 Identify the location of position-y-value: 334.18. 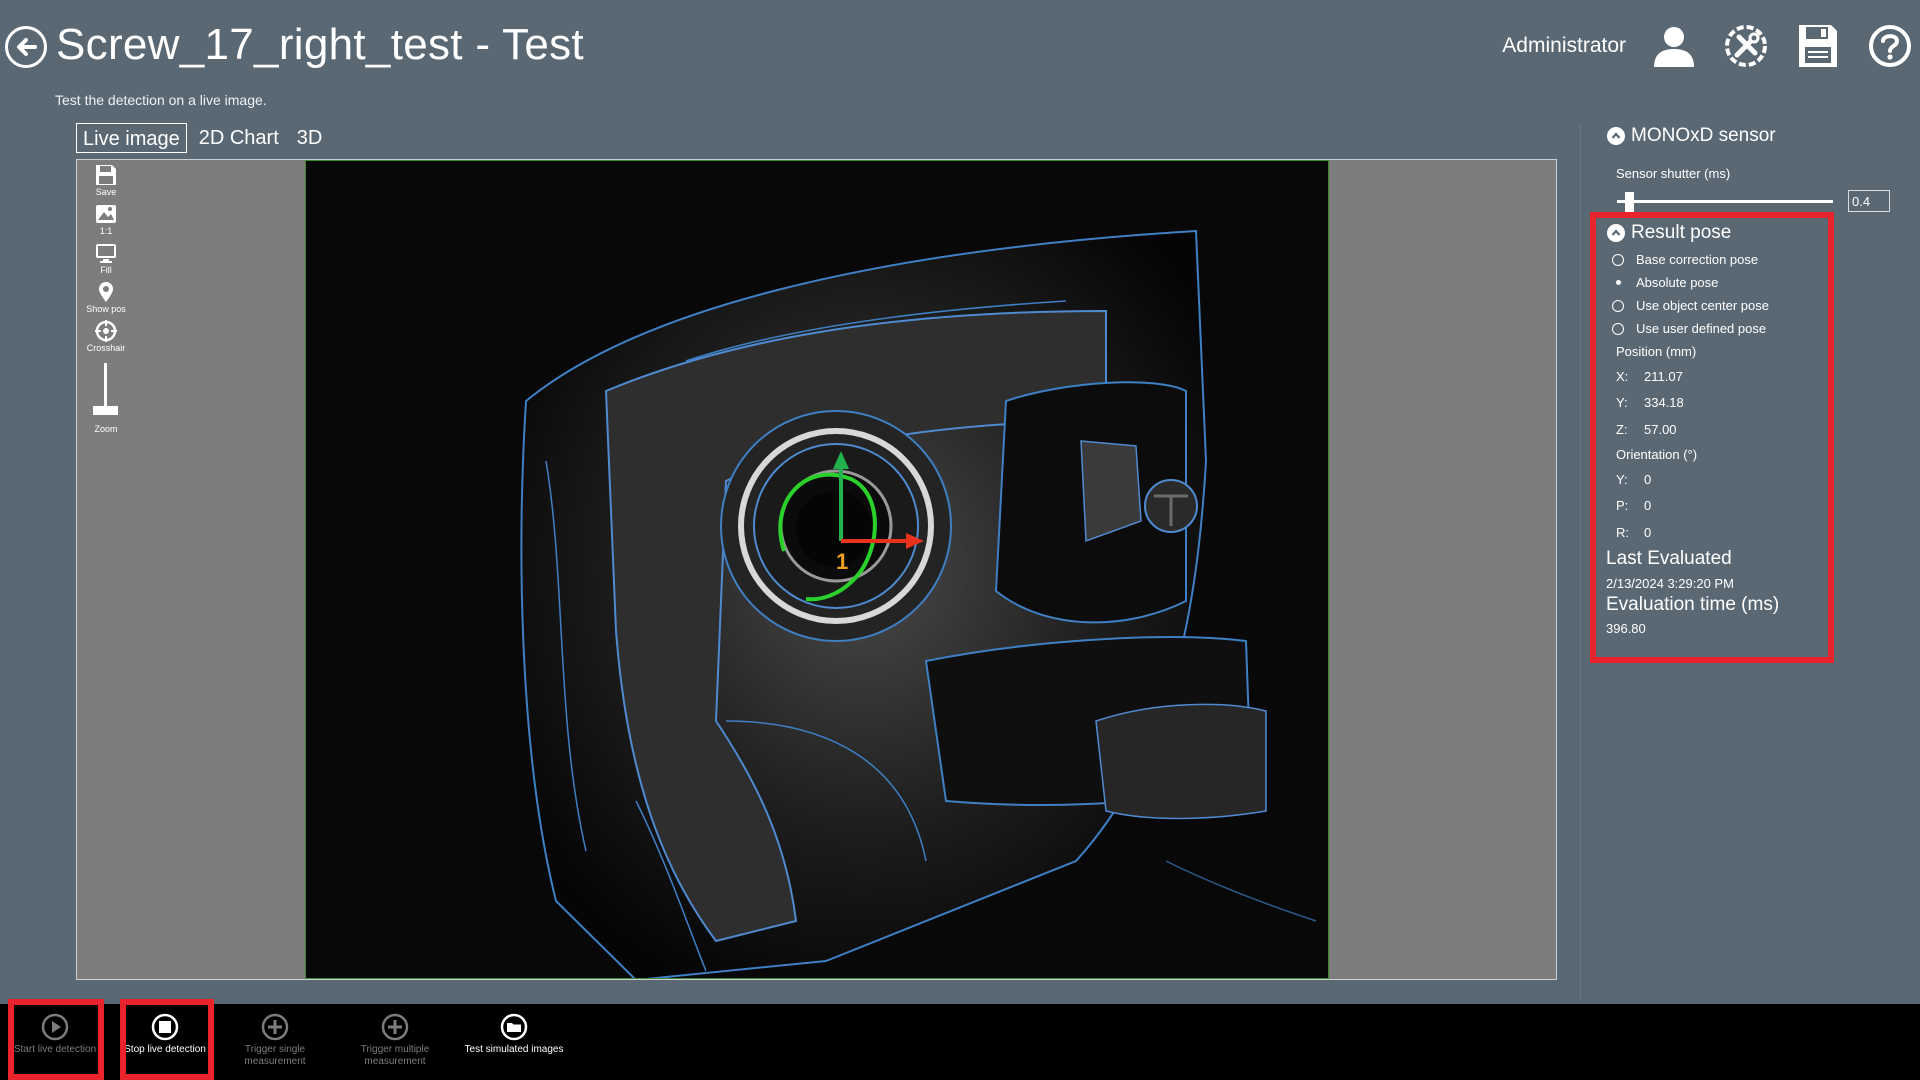
(1664, 402).